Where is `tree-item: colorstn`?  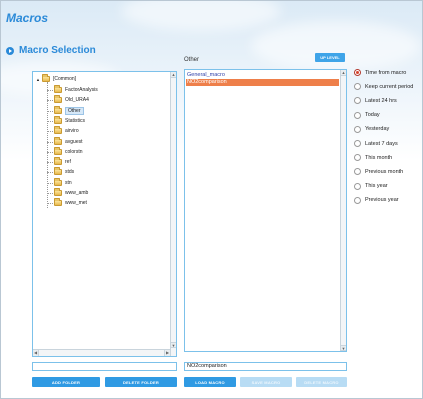
tree-item: colorstn is located at coordinates (68, 151).